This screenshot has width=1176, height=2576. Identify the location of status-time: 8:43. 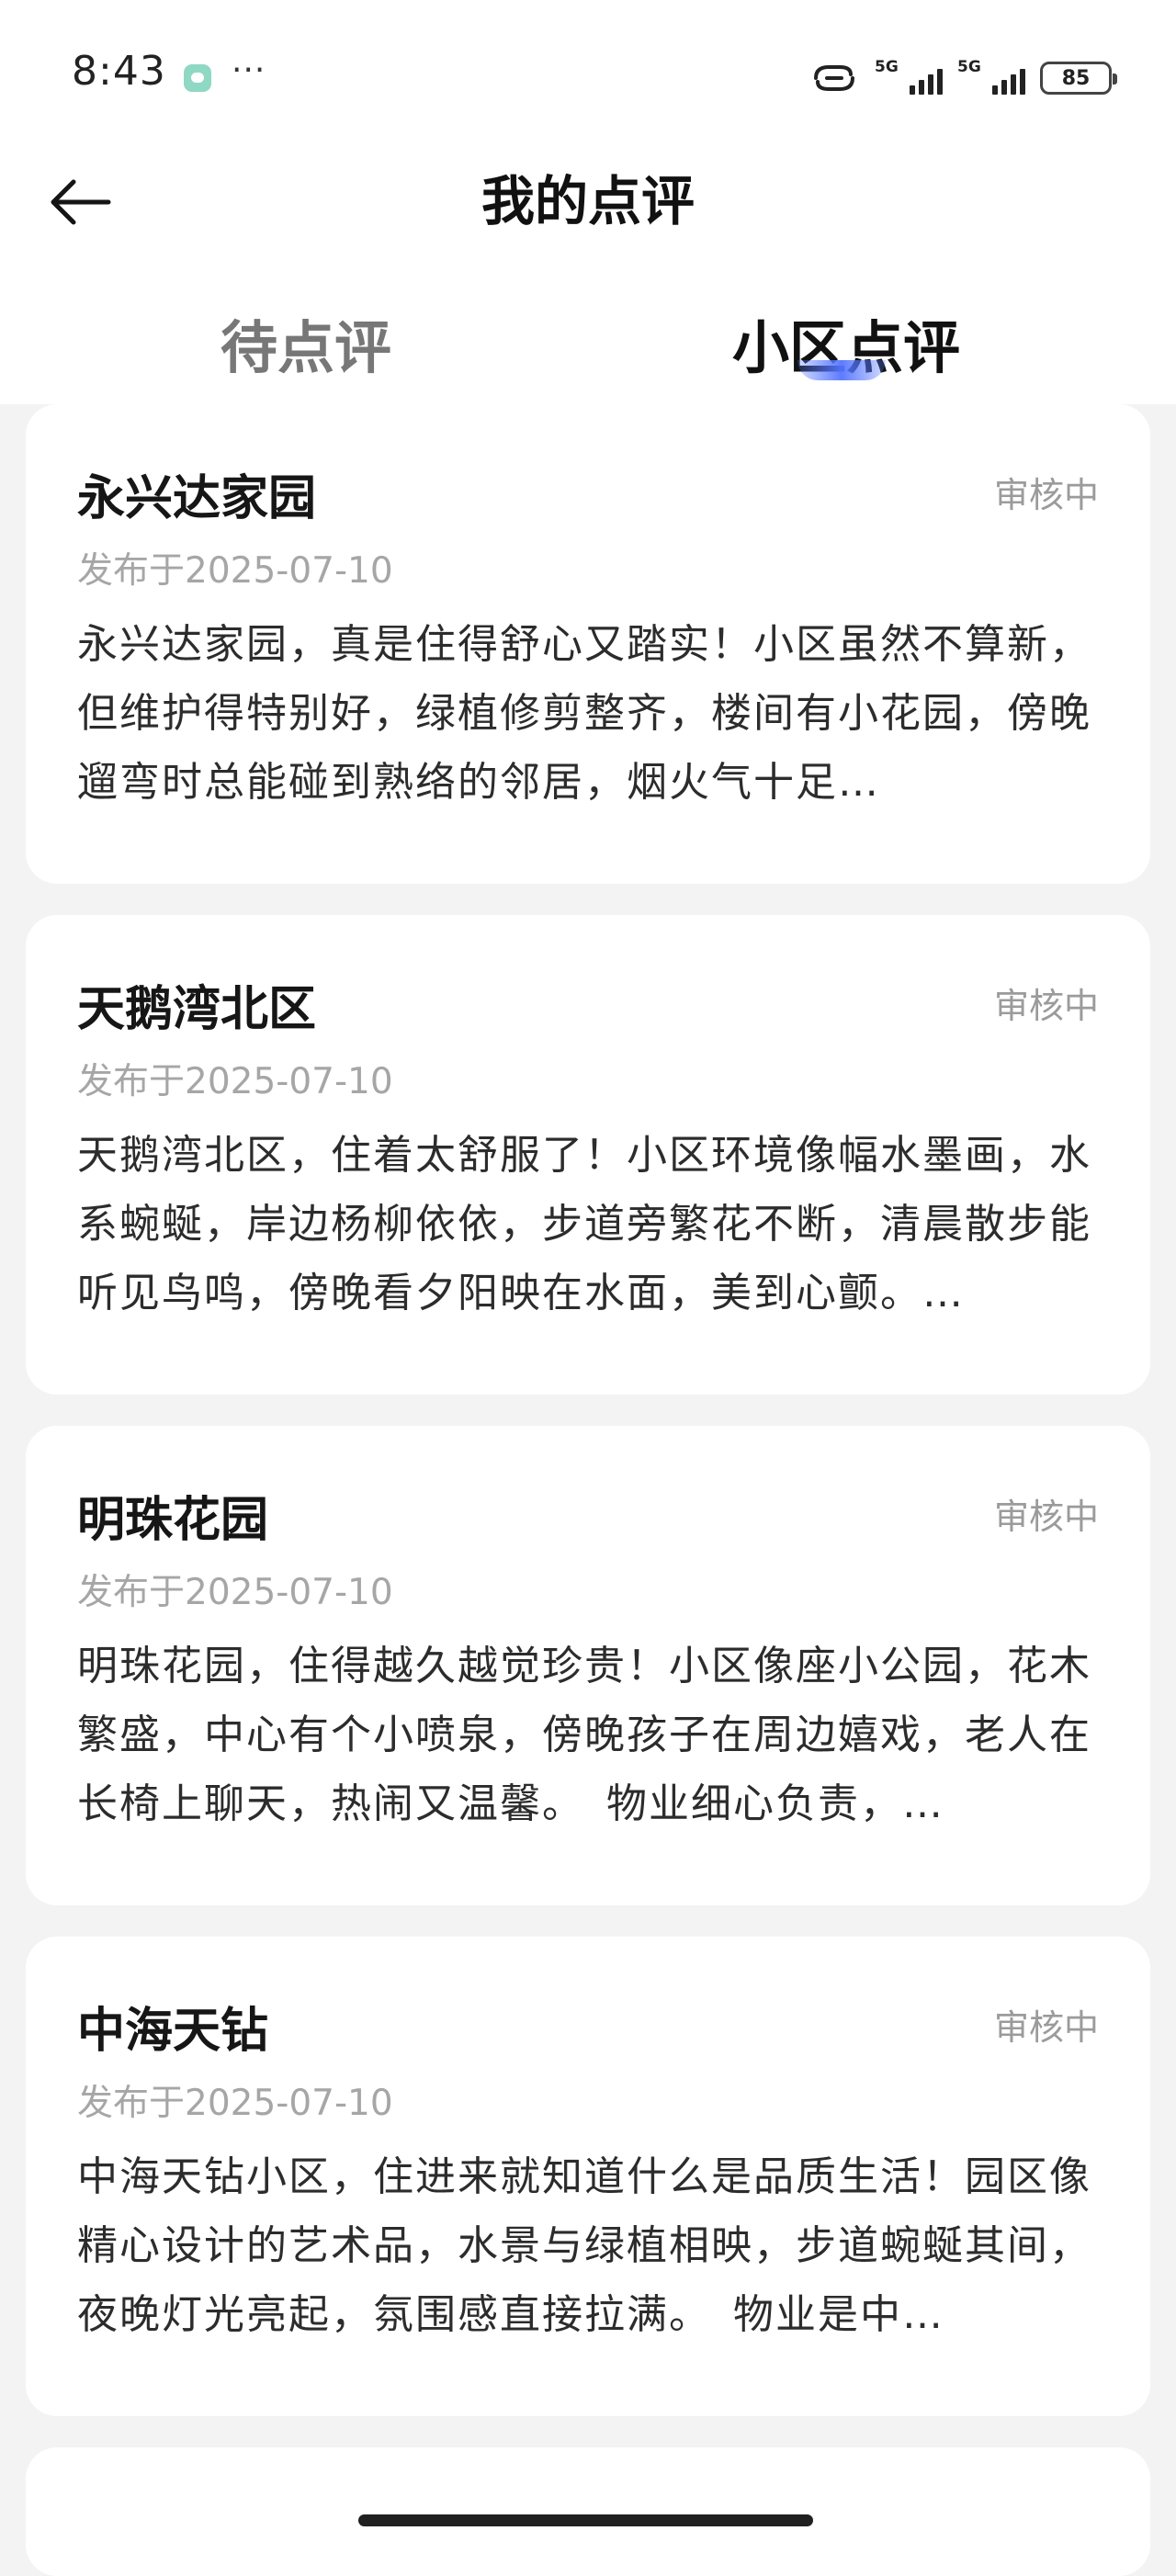
(119, 71).